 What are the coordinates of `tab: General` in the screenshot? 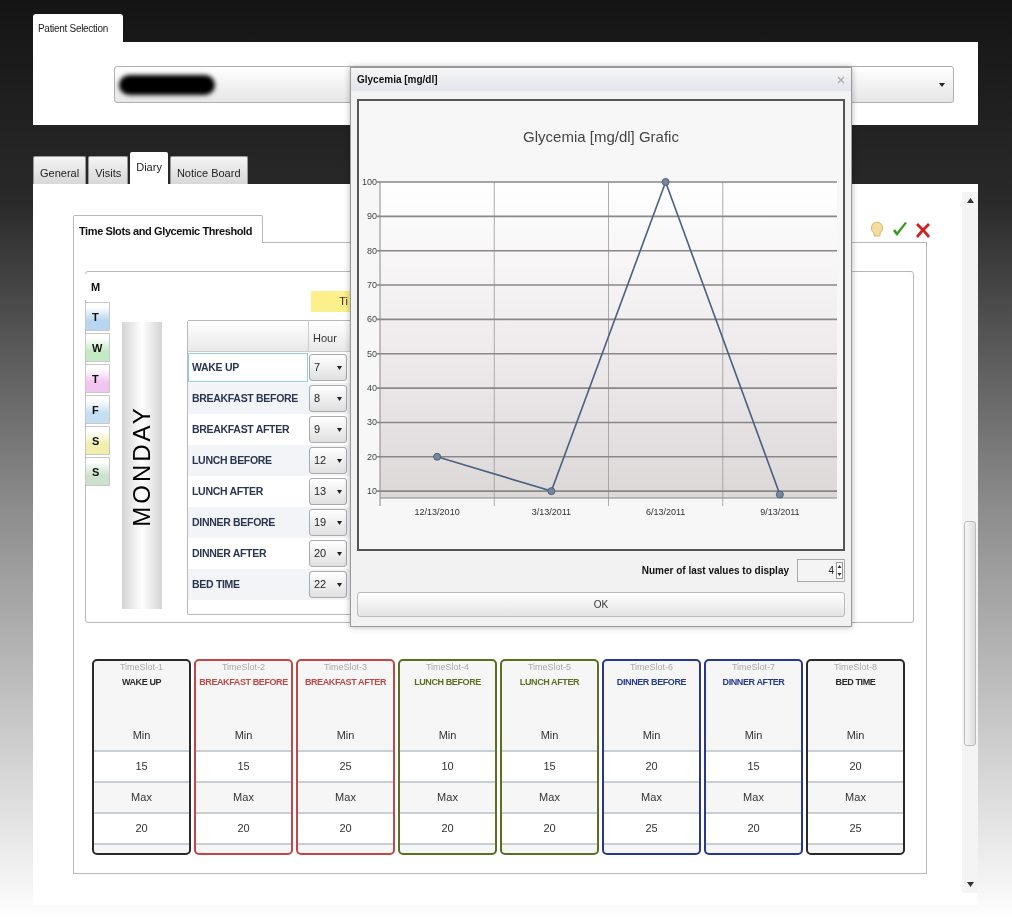 It's located at (60, 170).